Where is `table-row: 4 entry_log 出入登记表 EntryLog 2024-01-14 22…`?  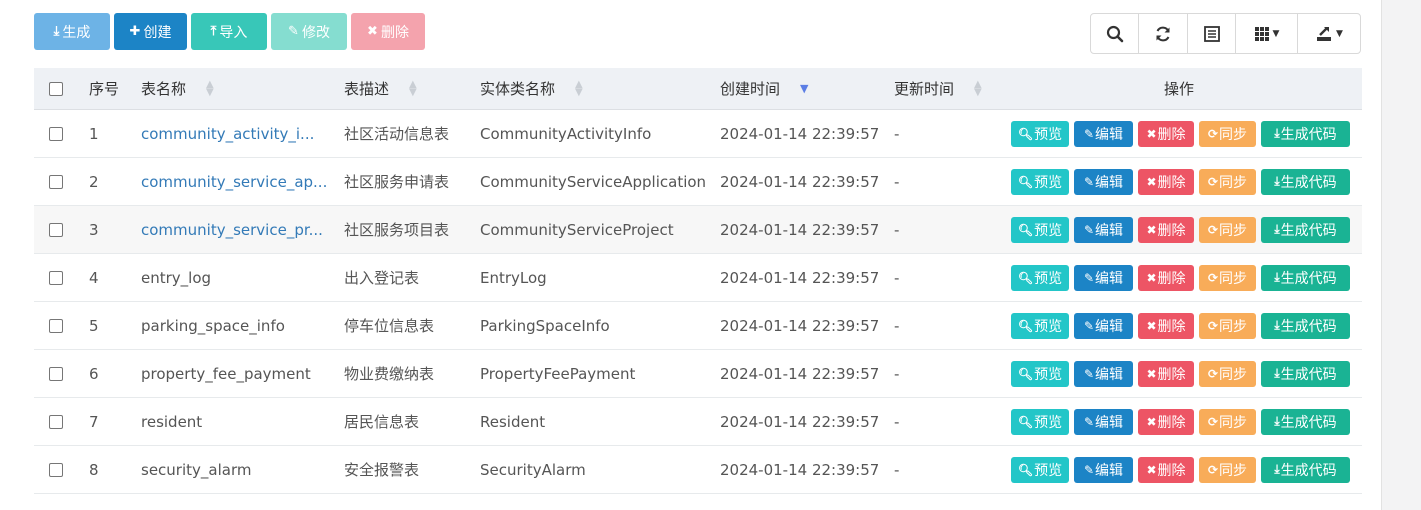
table-row: 4 entry_log 出入登记表 EntryLog 2024-01-14 22… is located at coordinates (698, 278).